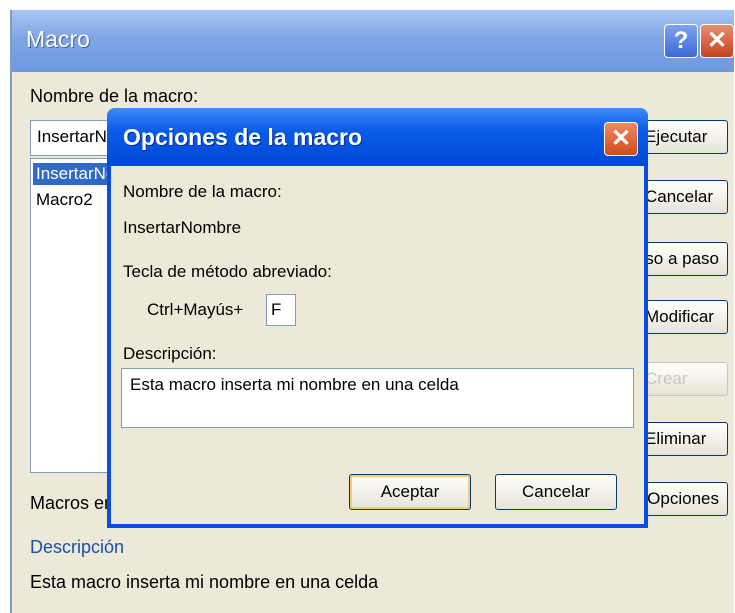  I want to click on description-label: Descripción, so click(77, 547).